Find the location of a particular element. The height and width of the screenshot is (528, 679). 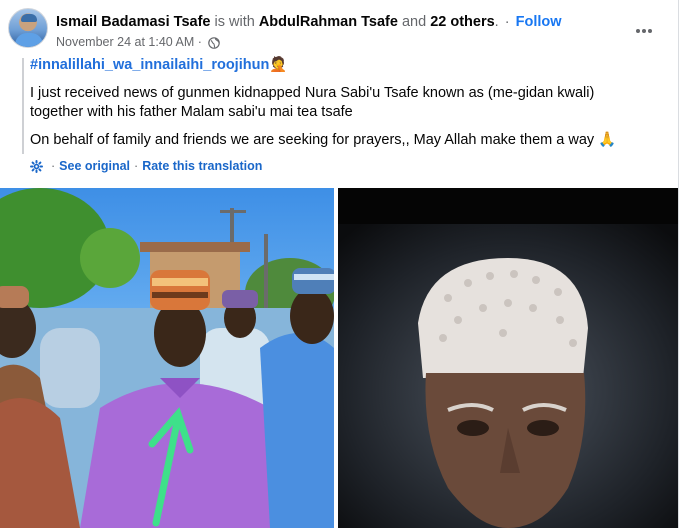

facepalm-emoji: 🤦 is located at coordinates (278, 65).